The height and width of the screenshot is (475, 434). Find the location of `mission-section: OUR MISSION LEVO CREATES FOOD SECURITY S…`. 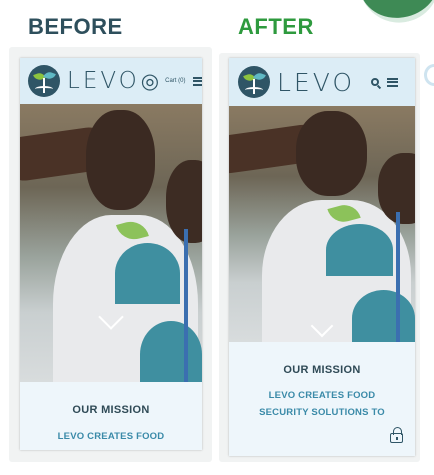

mission-section: OUR MISSION LEVO CREATES FOOD SECURITY S… is located at coordinates (322, 399).